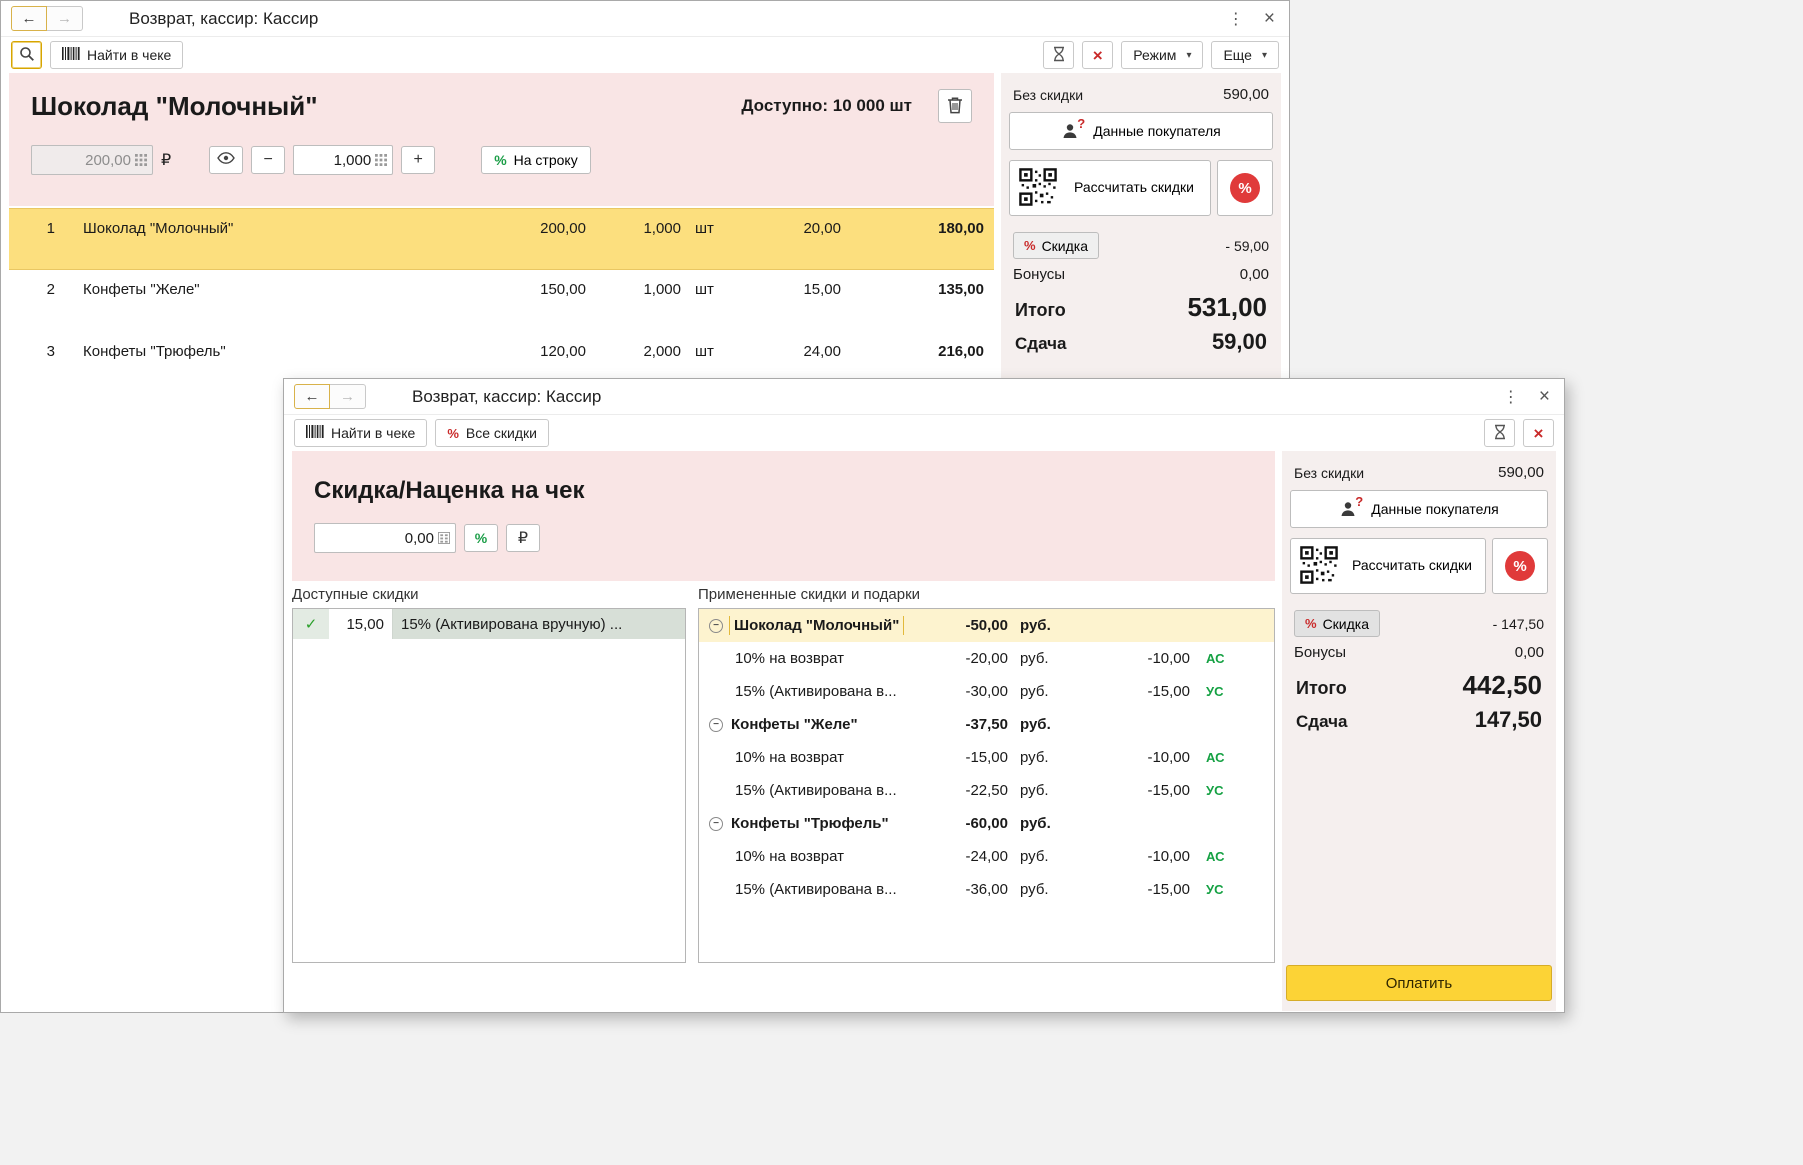 This screenshot has height=1165, width=1803. I want to click on hourglass-icon, so click(1500, 433).